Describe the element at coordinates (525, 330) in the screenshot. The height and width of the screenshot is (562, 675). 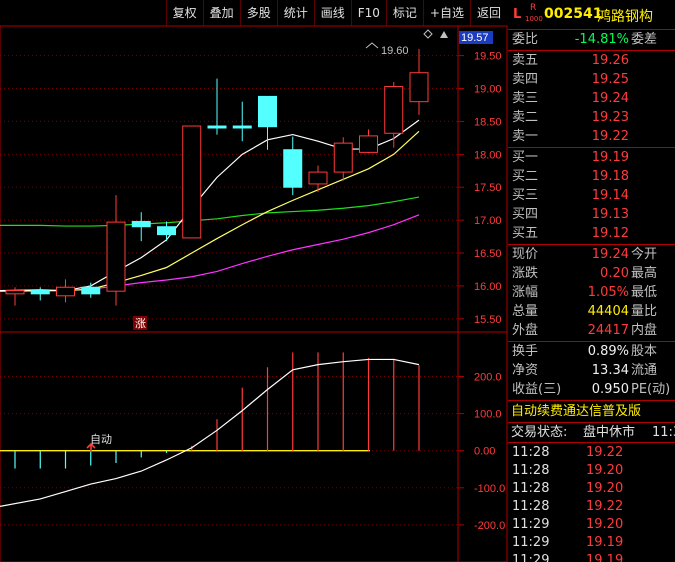
I see `quote-label: 外盘` at that location.